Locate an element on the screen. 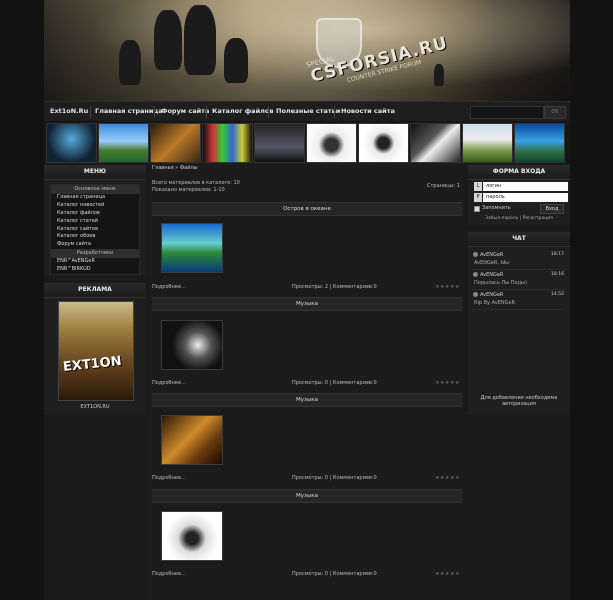 This screenshot has width=613, height=600. chat-auth-notice: Для добавления необходима авторизация is located at coordinates (519, 401).